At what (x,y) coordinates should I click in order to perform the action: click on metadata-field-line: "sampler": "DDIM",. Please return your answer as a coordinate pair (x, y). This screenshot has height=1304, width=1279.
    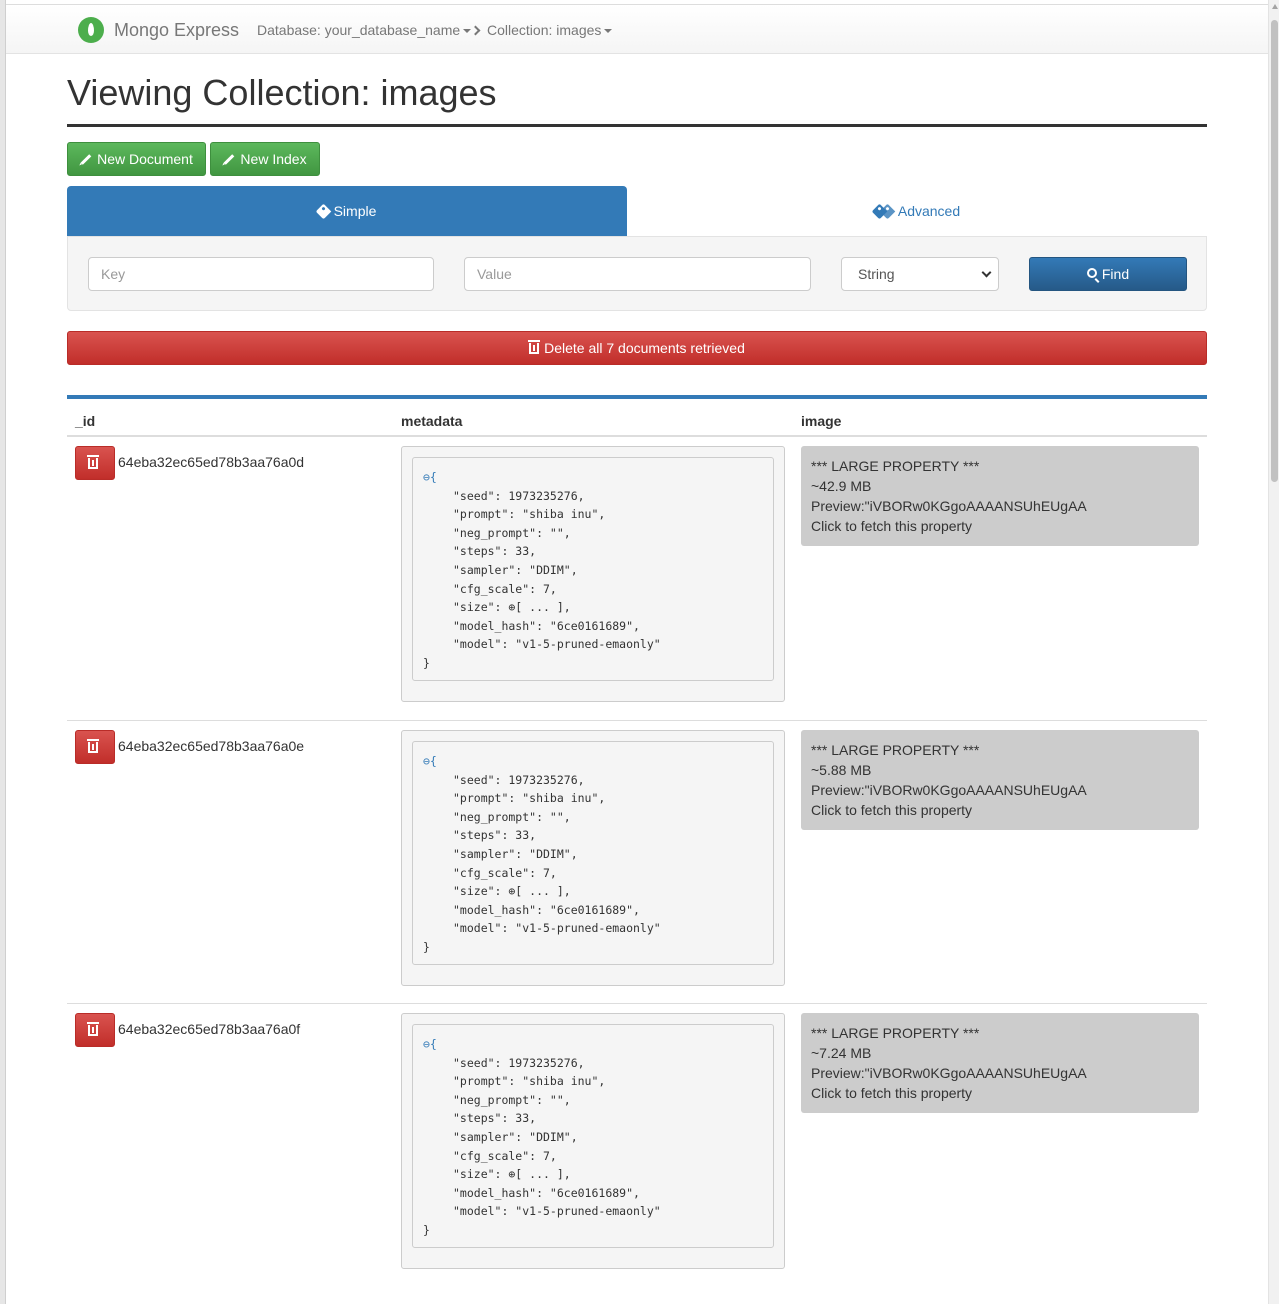
    Looking at the image, I should click on (515, 853).